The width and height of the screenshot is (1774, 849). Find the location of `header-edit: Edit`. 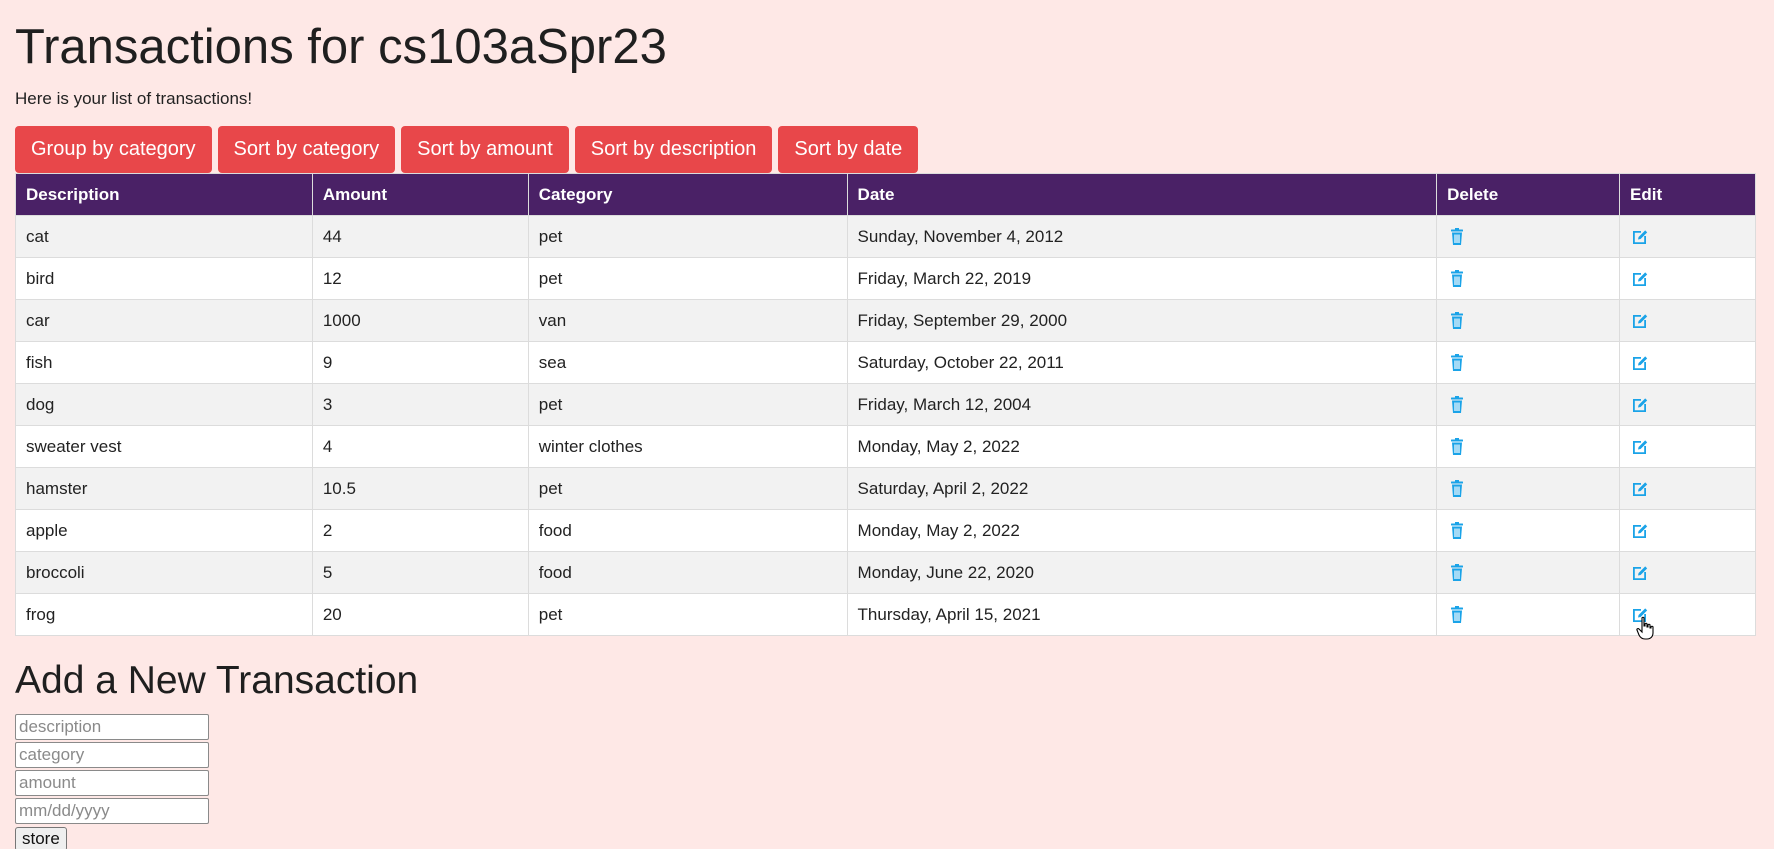

header-edit: Edit is located at coordinates (1687, 194).